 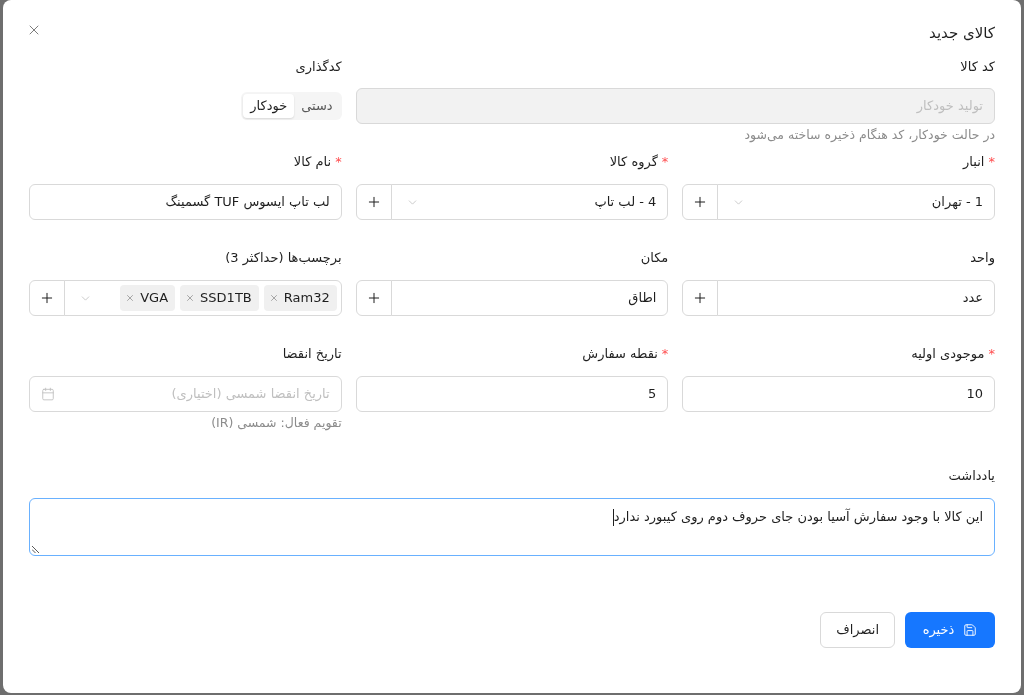 I want to click on text-field: 5, so click(x=512, y=394).